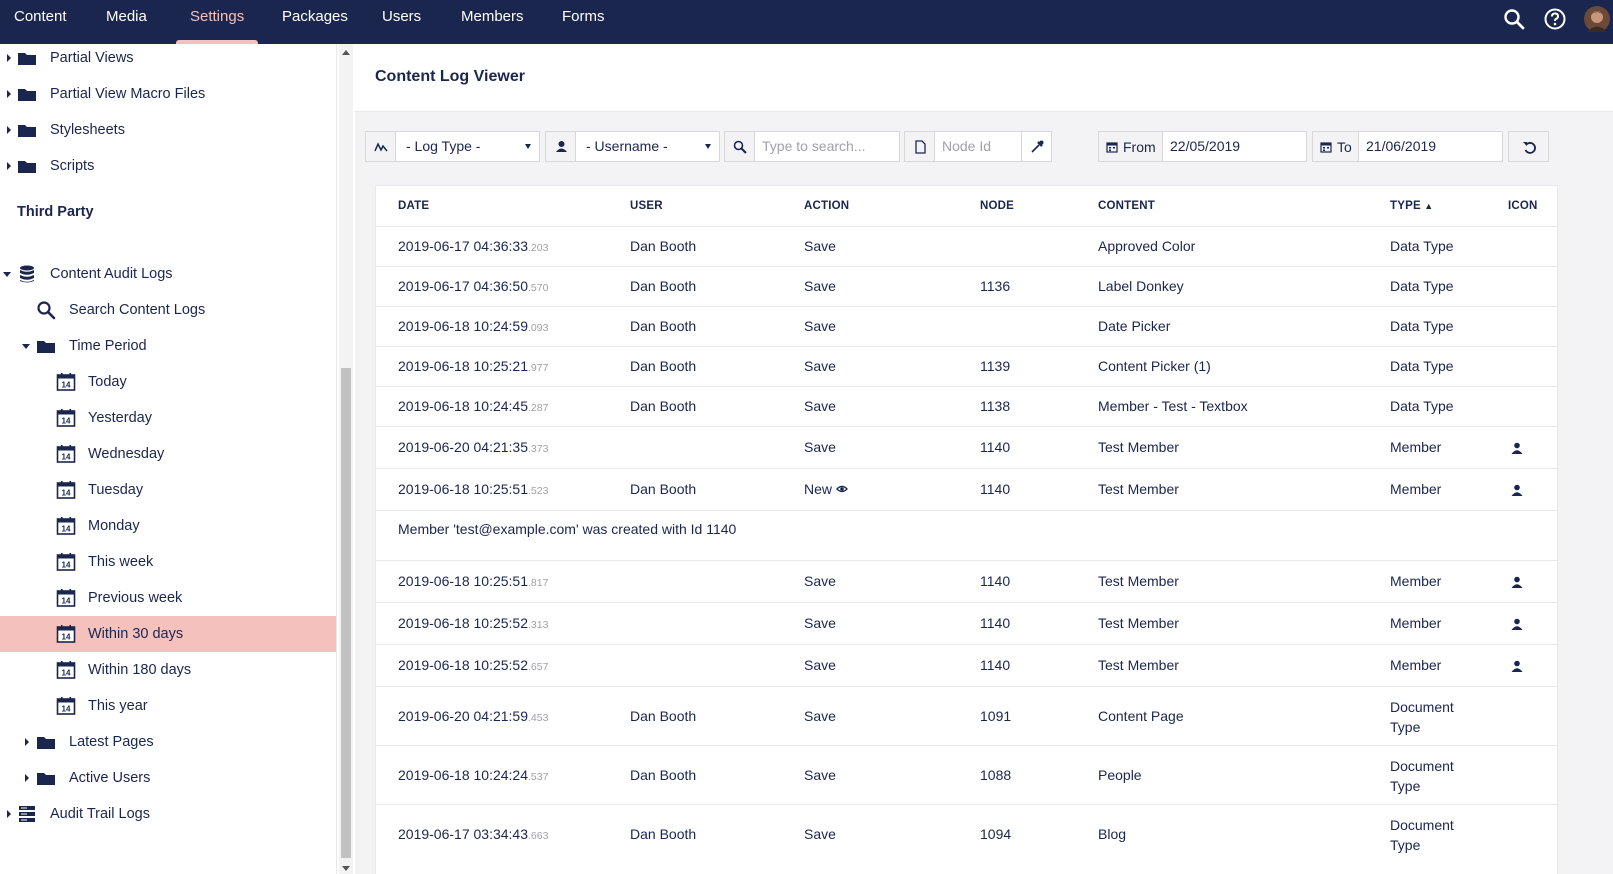  What do you see at coordinates (168, 346) in the screenshot?
I see `tree-item-time-period: Time Period` at bounding box center [168, 346].